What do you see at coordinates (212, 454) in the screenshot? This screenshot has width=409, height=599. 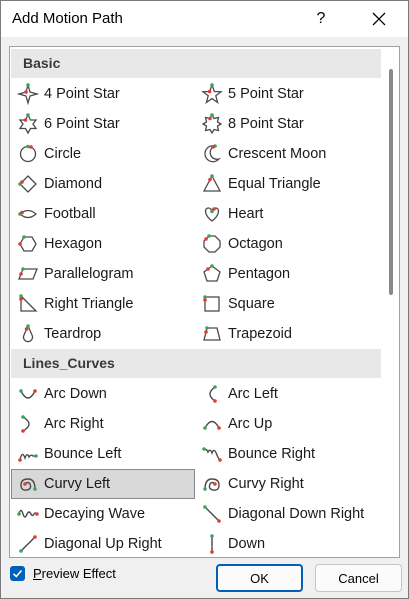 I see `bounce-right-icon` at bounding box center [212, 454].